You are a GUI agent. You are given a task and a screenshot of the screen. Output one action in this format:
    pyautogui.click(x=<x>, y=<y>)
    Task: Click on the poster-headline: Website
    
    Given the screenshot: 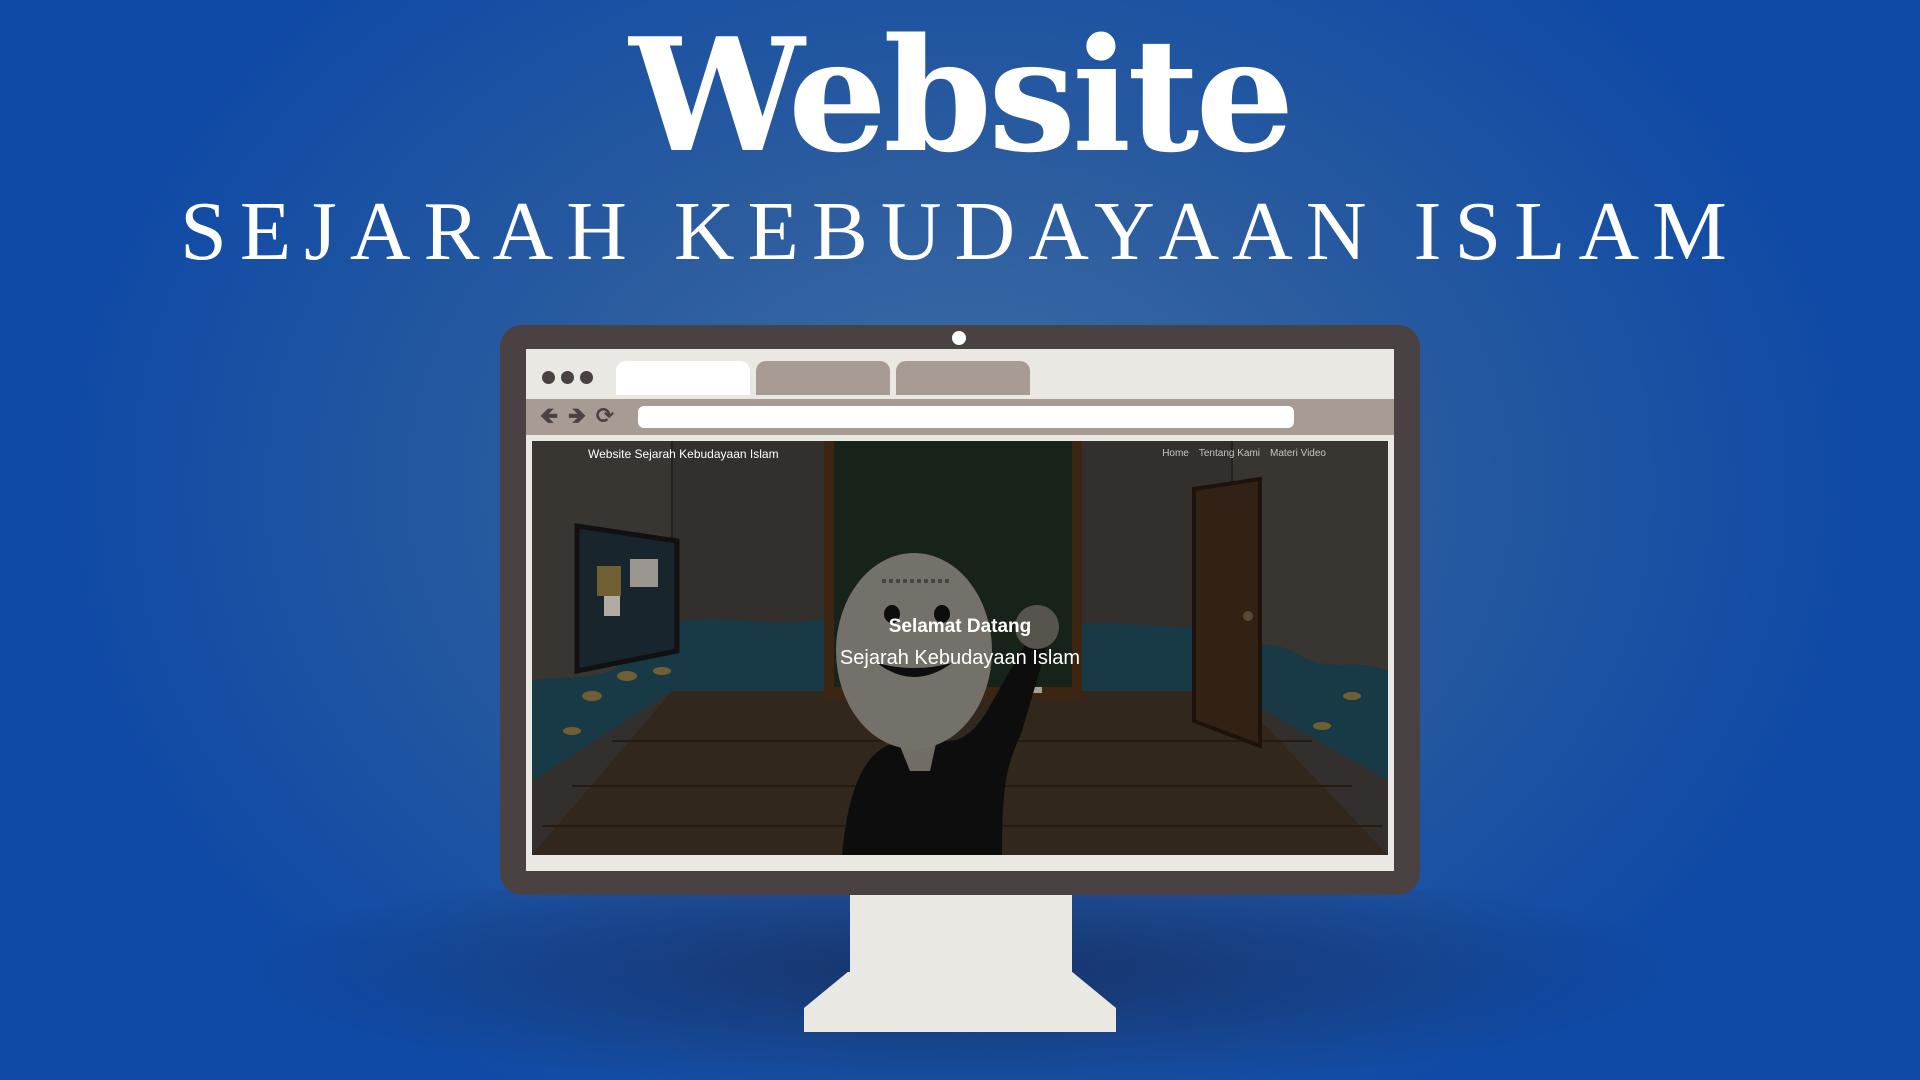 What is the action you would take?
    pyautogui.click(x=961, y=95)
    